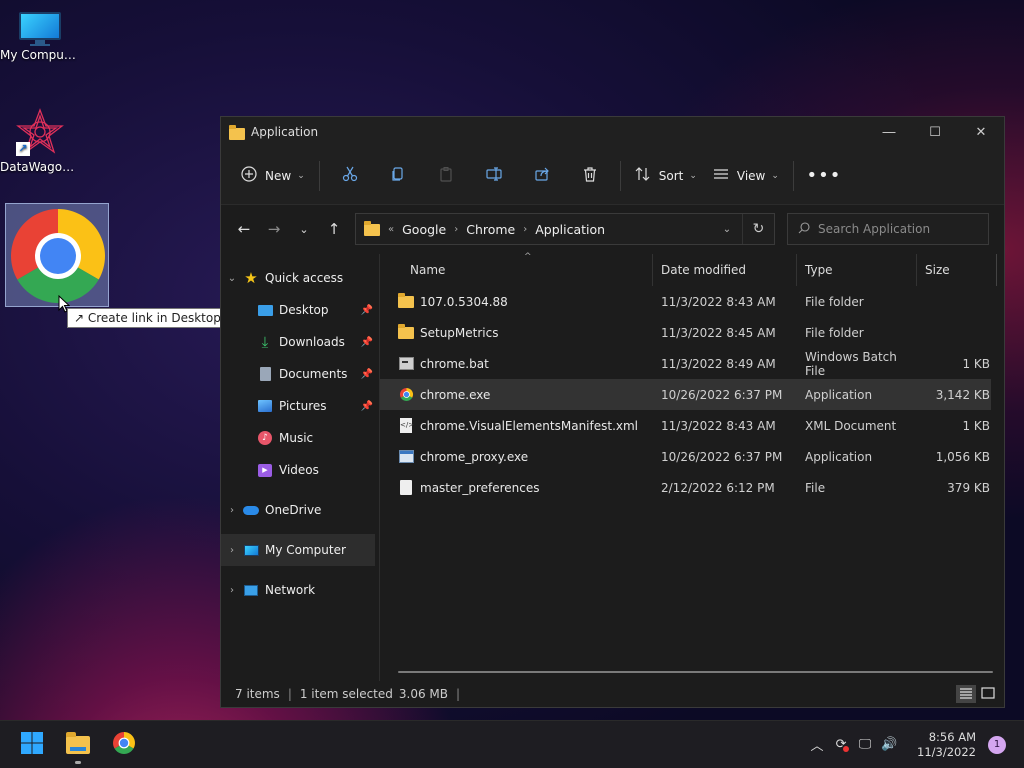 This screenshot has width=1024, height=768. Describe the element at coordinates (57, 255) in the screenshot. I see `drag-preview` at that location.